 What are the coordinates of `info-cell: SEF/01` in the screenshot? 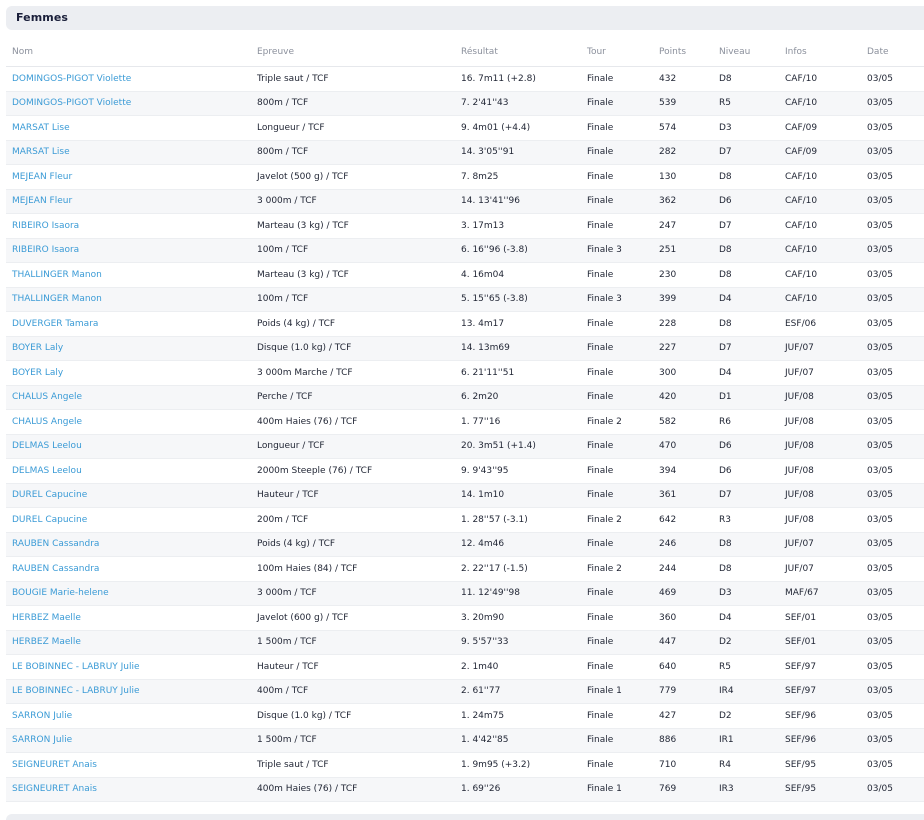 It's located at (820, 618).